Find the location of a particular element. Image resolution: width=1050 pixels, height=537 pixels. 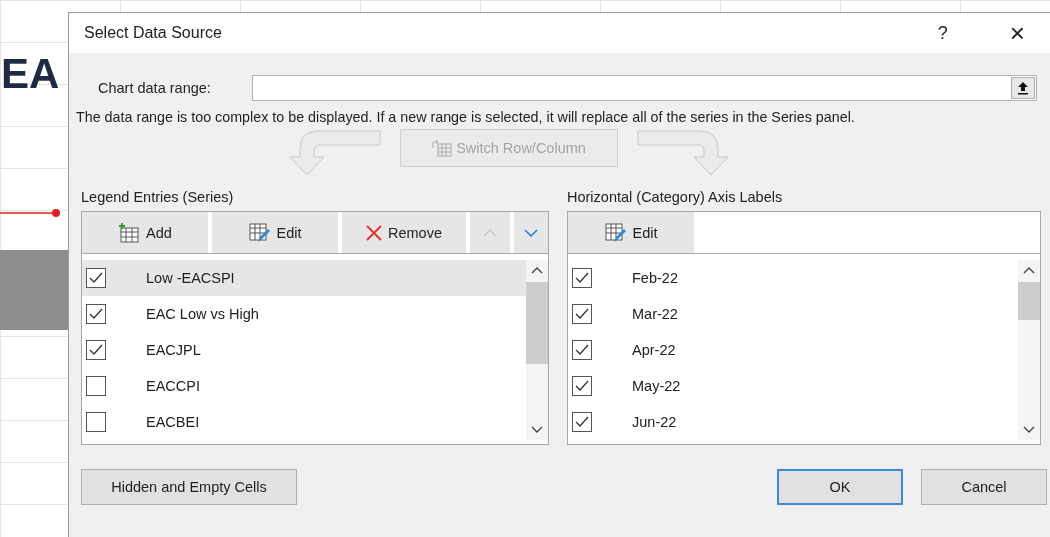

list-item: May-22 is located at coordinates (793, 386).